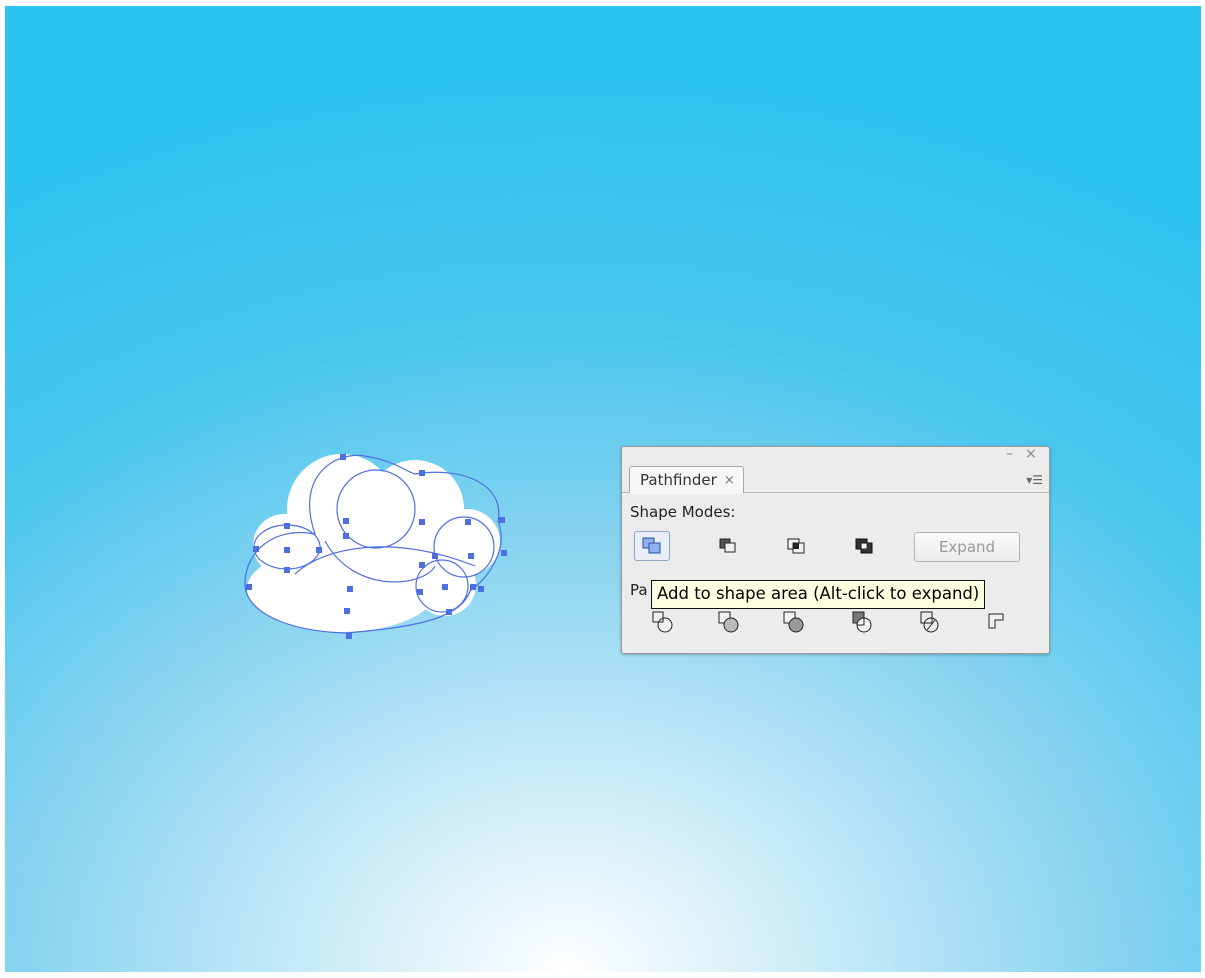 This screenshot has height=978, width=1205. I want to click on trim-button, so click(729, 622).